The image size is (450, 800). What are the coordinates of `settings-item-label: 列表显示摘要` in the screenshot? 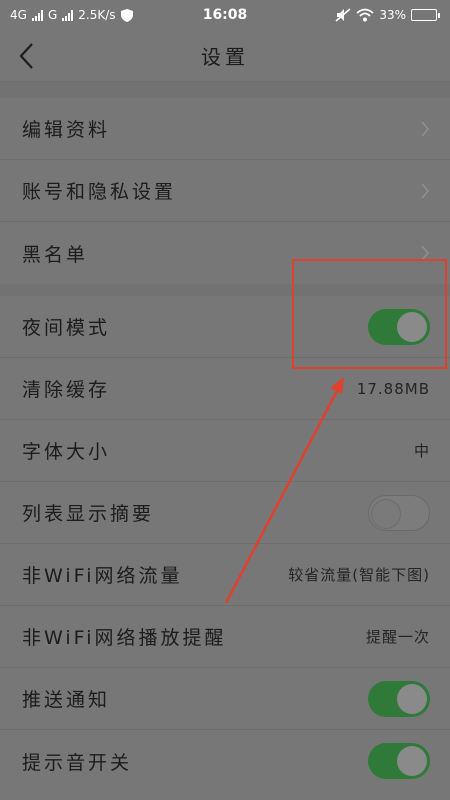 It's located at (88, 514).